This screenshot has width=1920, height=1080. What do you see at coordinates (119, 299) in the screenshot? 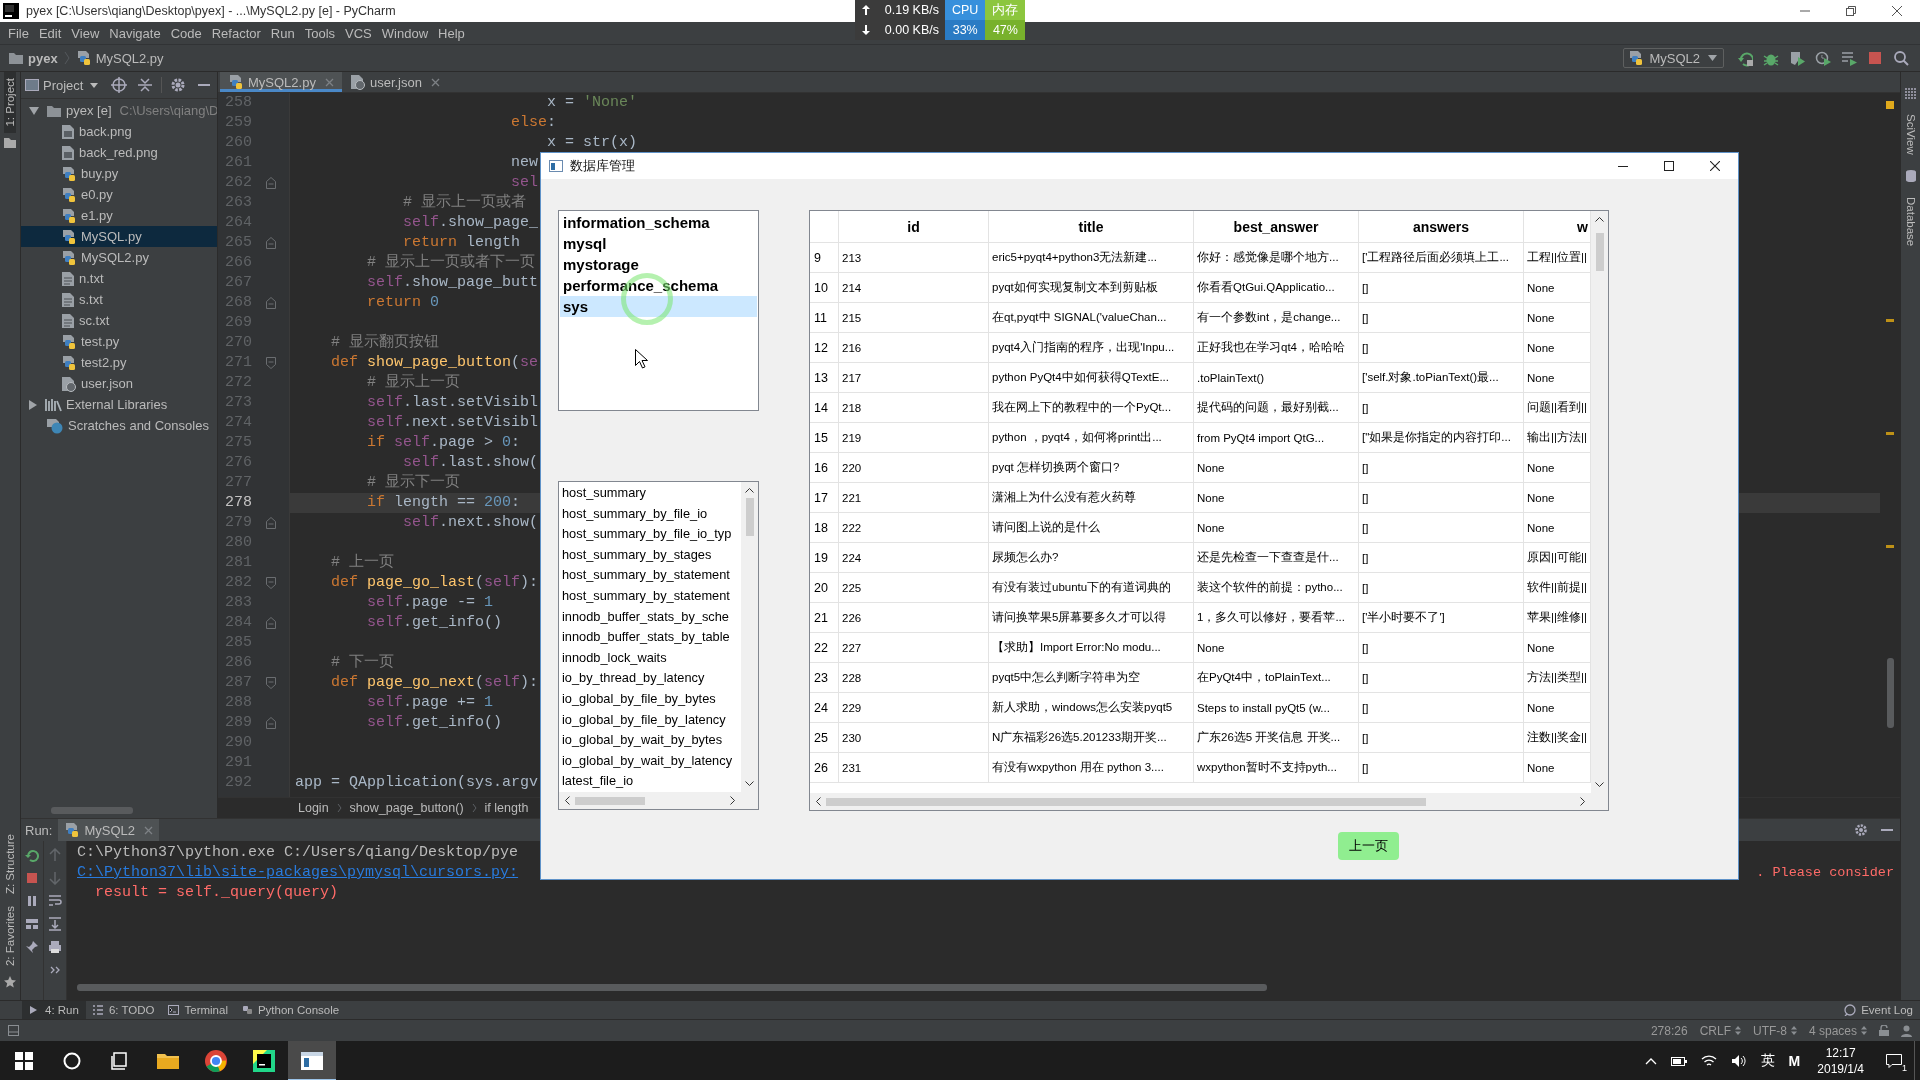
I see `tree-item: s.txt` at bounding box center [119, 299].